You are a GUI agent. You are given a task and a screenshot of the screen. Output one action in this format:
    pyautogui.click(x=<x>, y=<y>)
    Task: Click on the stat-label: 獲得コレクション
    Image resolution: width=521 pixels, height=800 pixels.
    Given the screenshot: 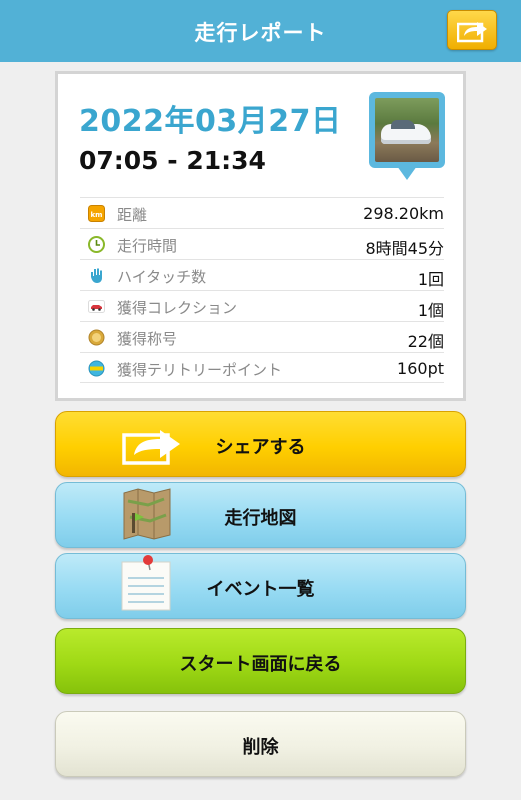 What is the action you would take?
    pyautogui.click(x=177, y=308)
    